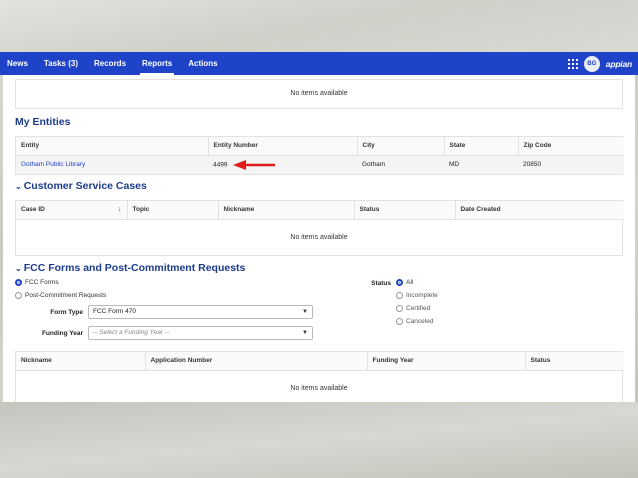  I want to click on nav-news: News, so click(18, 63).